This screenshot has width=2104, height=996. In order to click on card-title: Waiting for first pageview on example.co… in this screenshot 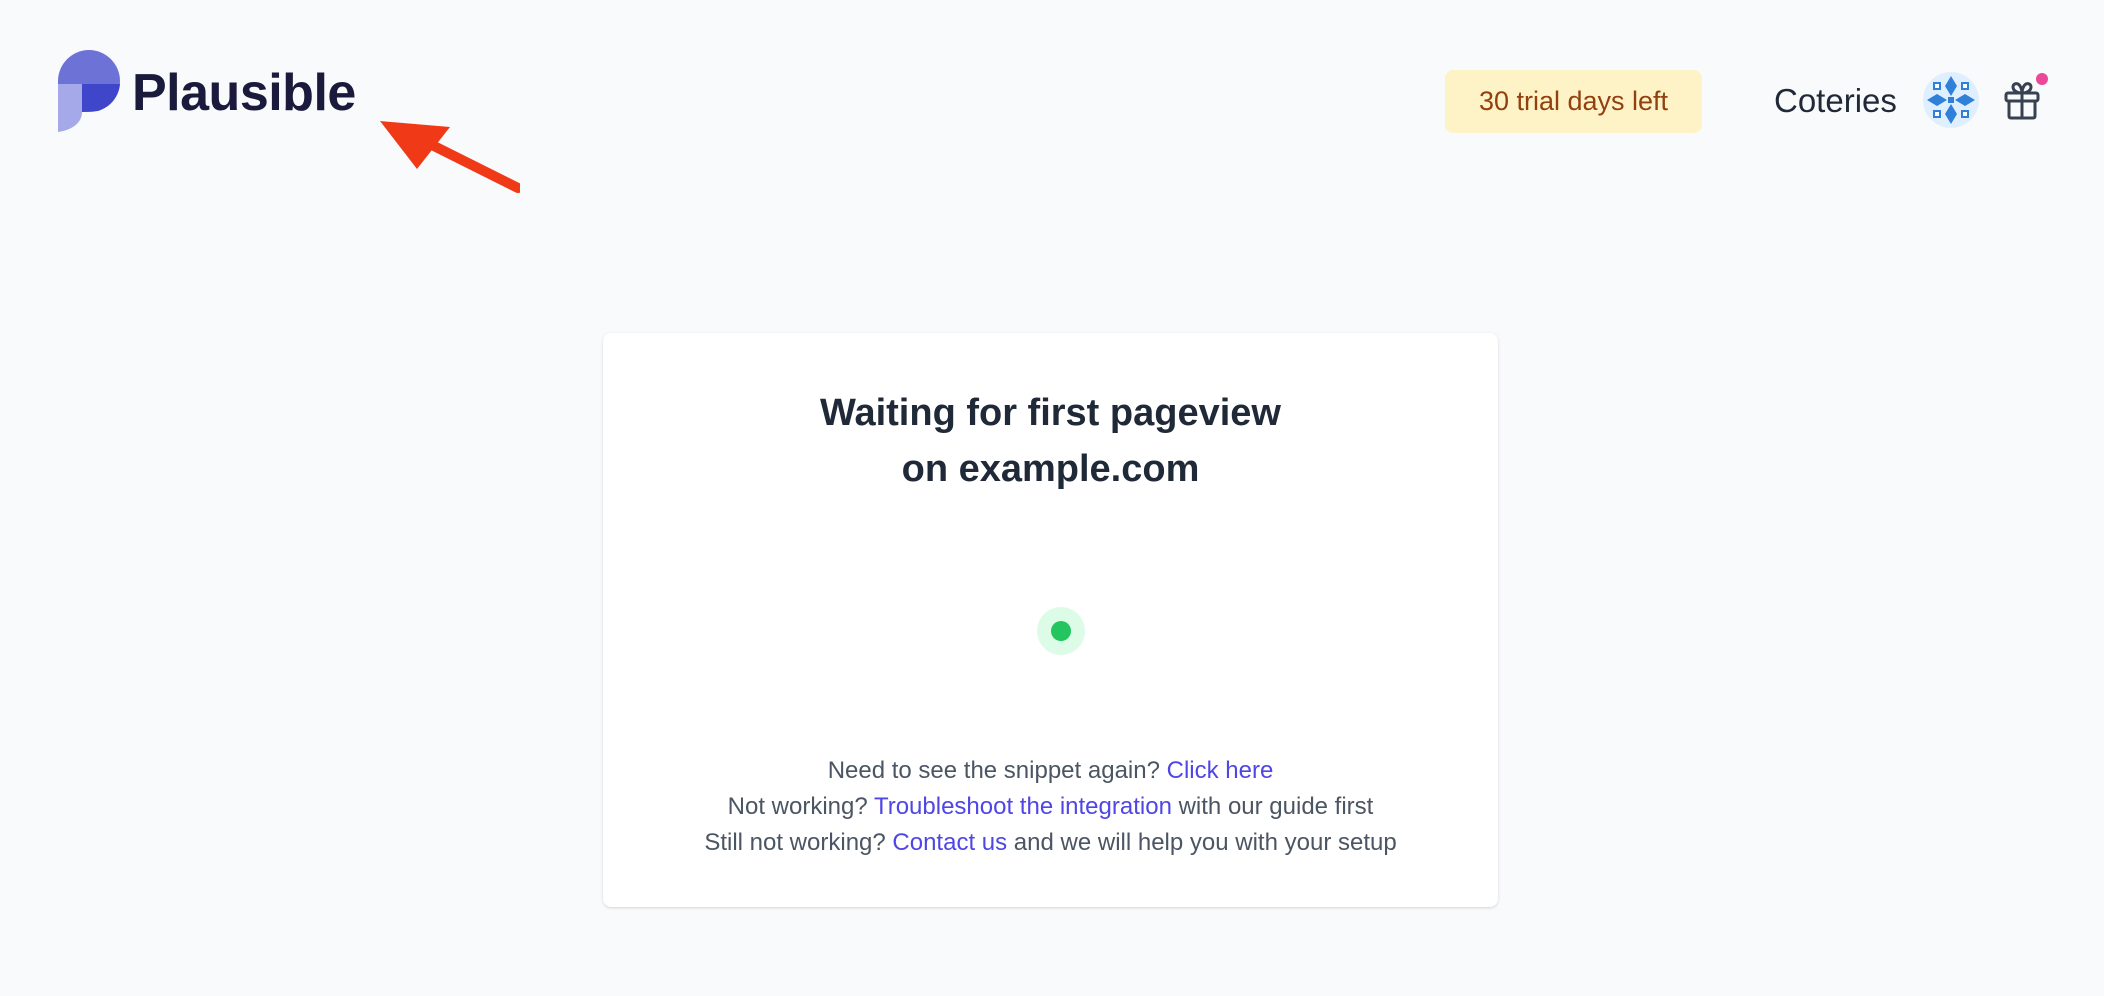, I will do `click(1050, 441)`.